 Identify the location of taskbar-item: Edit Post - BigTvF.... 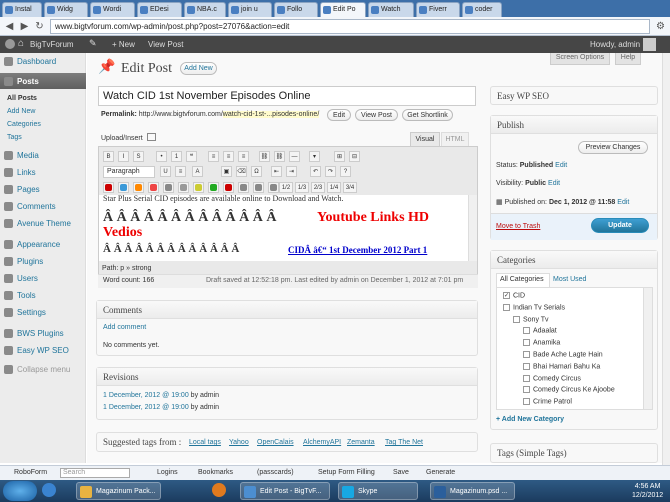
(285, 491).